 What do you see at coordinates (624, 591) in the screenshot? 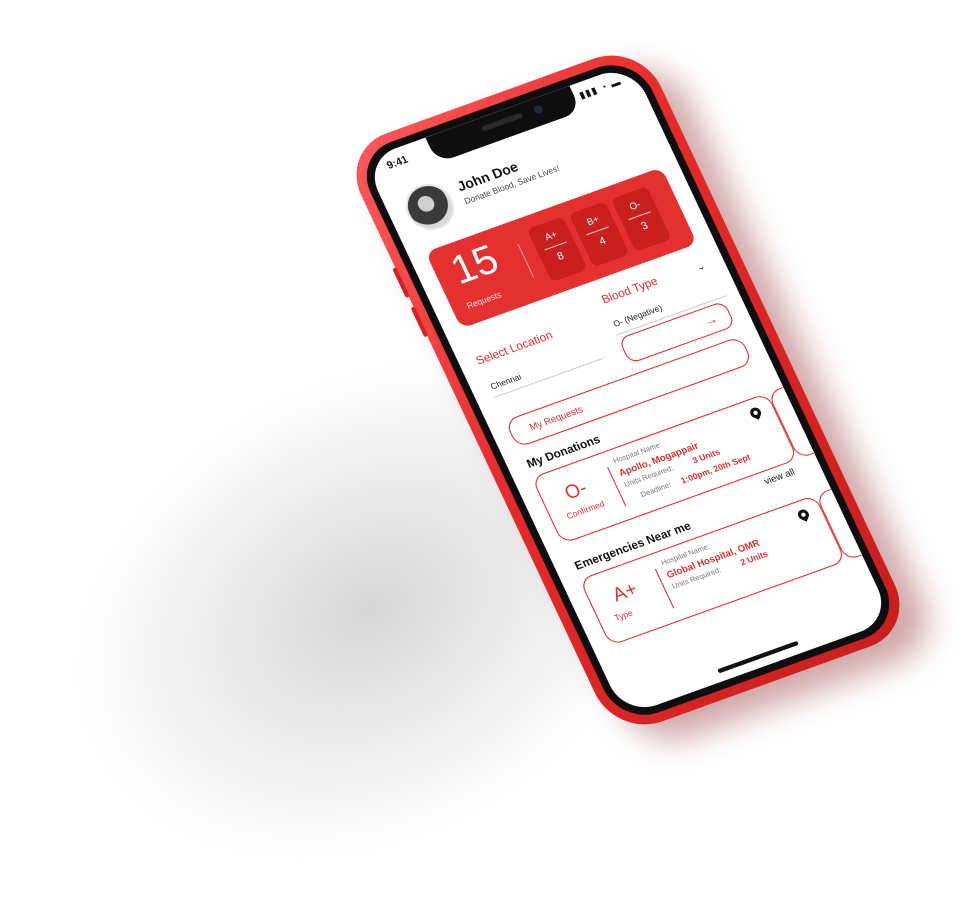
I see `emergency-blood-type: A+` at bounding box center [624, 591].